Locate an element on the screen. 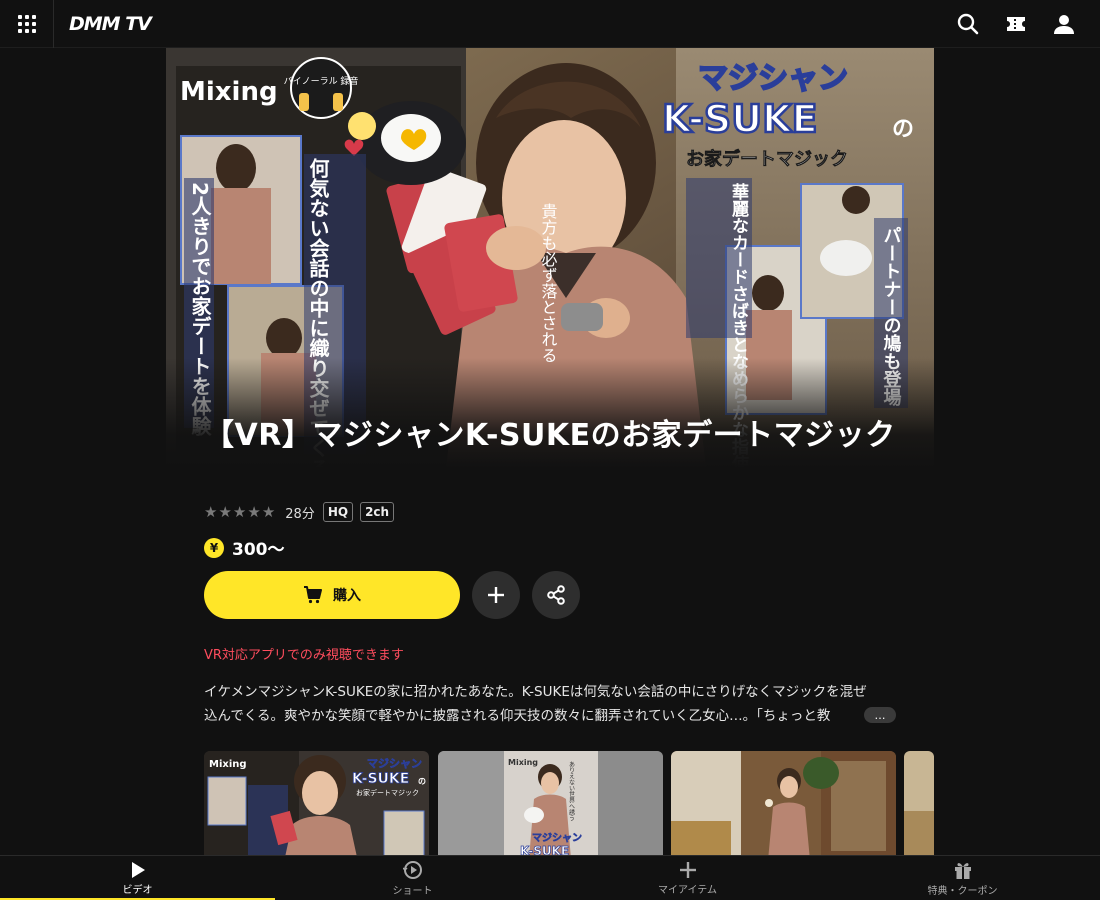  star-rating: ★ ★ ★ ★ ★ is located at coordinates (240, 511).